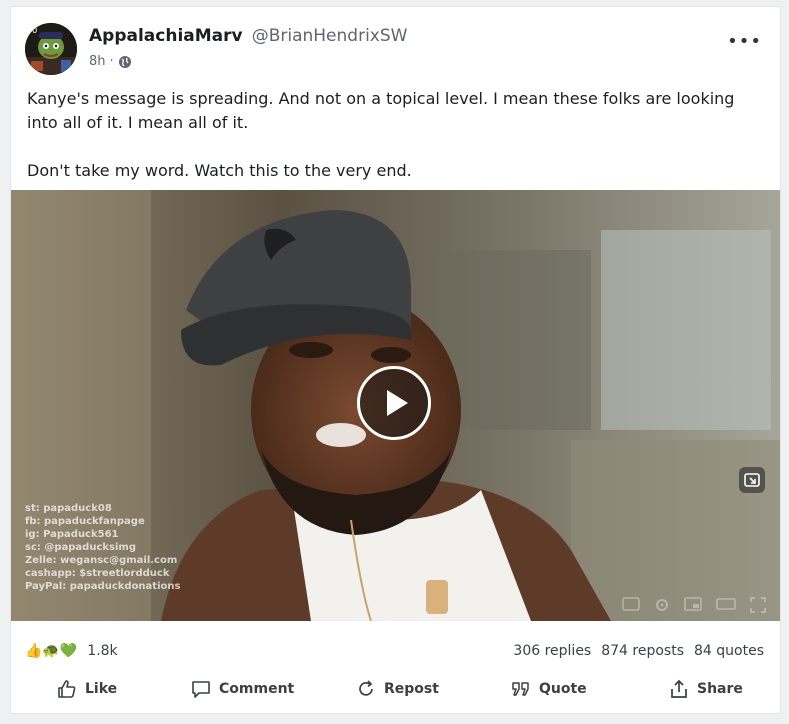  I want to click on globe-icon, so click(124, 61).